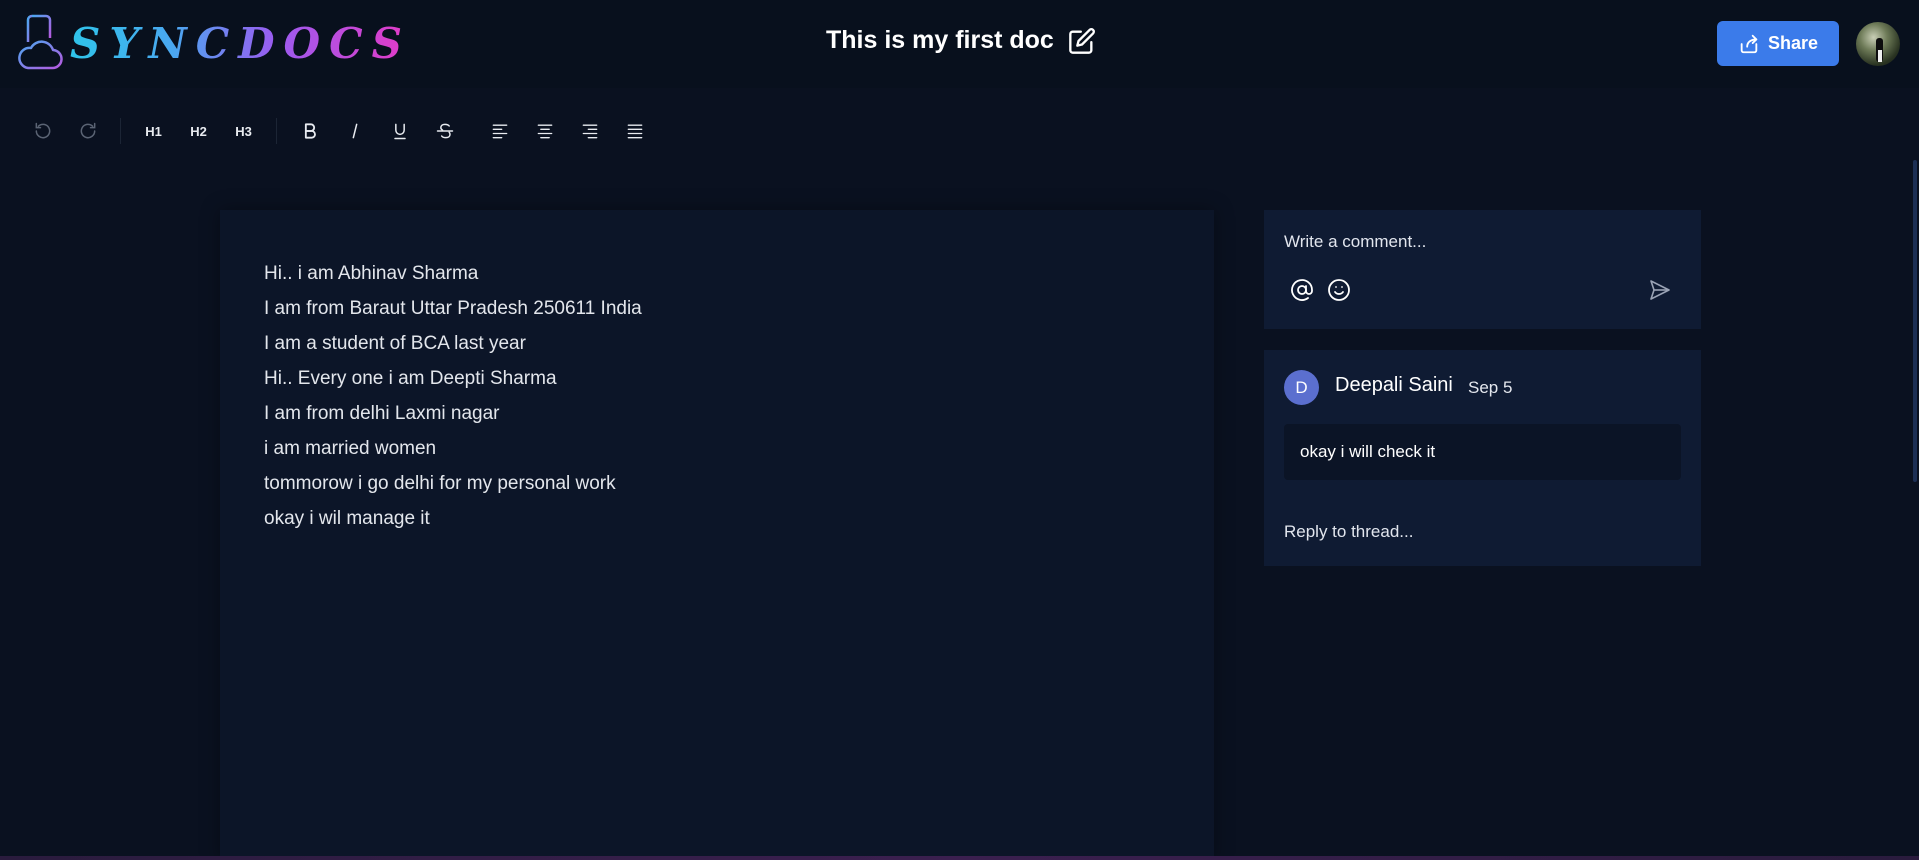 The height and width of the screenshot is (860, 1919). I want to click on comment-body: okay i will check it, so click(1482, 452).